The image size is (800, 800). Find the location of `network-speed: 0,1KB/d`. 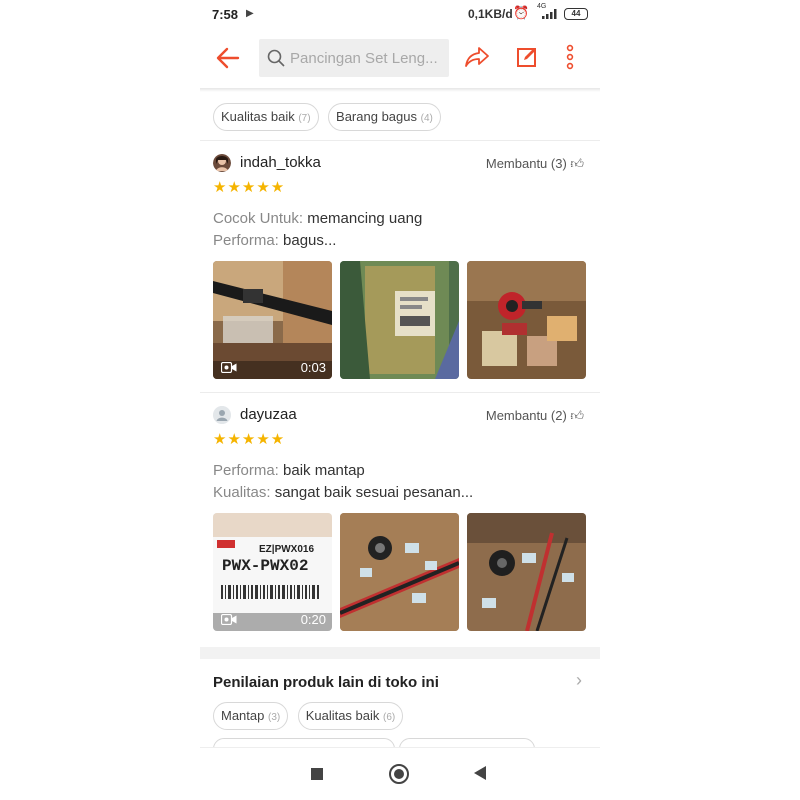

network-speed: 0,1KB/d is located at coordinates (490, 14).